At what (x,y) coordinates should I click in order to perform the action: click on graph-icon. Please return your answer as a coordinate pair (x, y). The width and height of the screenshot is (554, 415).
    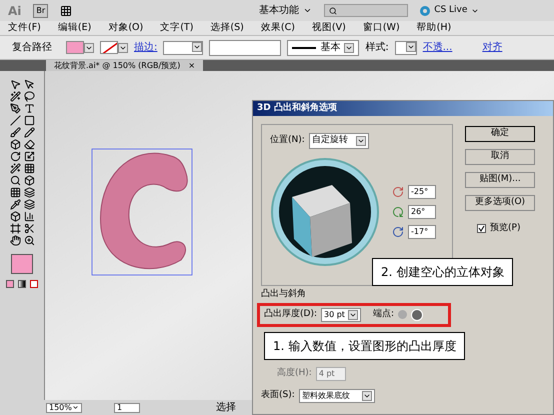
    Looking at the image, I should click on (29, 216).